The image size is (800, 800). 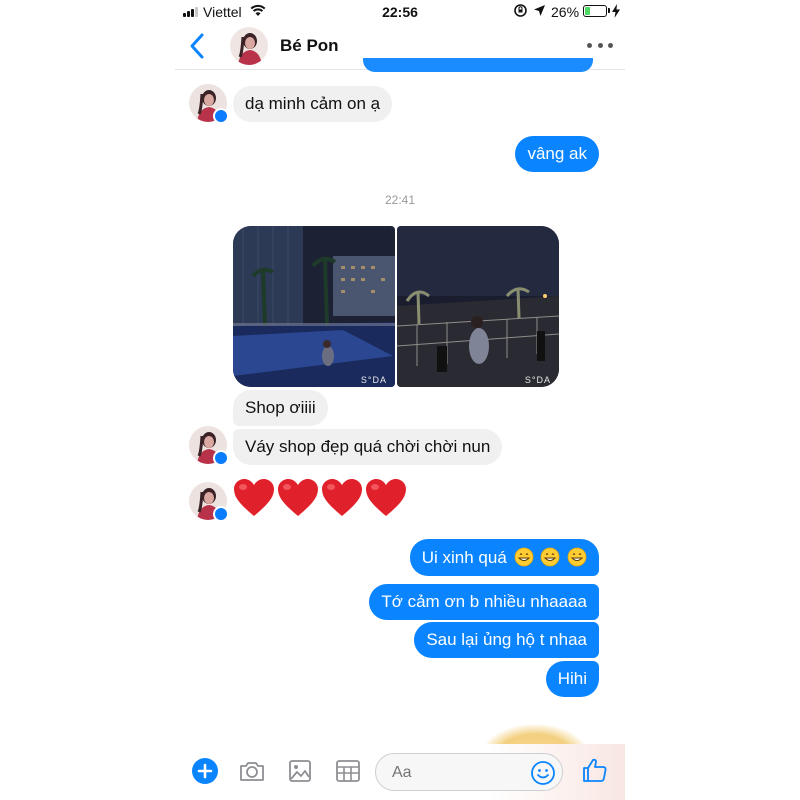 I want to click on message-incoming: Váy shop đẹp quá chời chời nun, so click(x=368, y=447).